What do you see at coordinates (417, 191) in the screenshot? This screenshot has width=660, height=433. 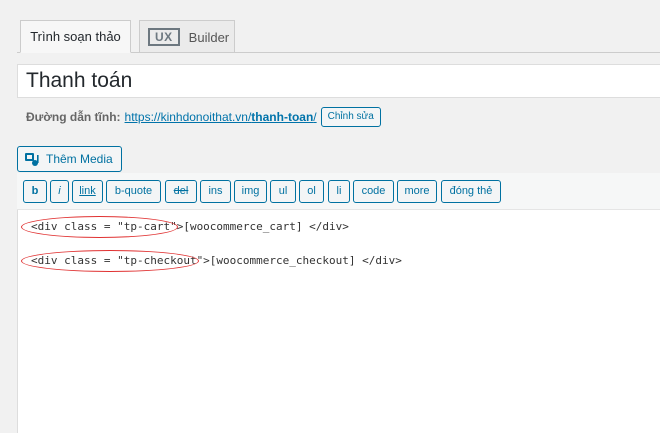 I see `qt-more-button: more` at bounding box center [417, 191].